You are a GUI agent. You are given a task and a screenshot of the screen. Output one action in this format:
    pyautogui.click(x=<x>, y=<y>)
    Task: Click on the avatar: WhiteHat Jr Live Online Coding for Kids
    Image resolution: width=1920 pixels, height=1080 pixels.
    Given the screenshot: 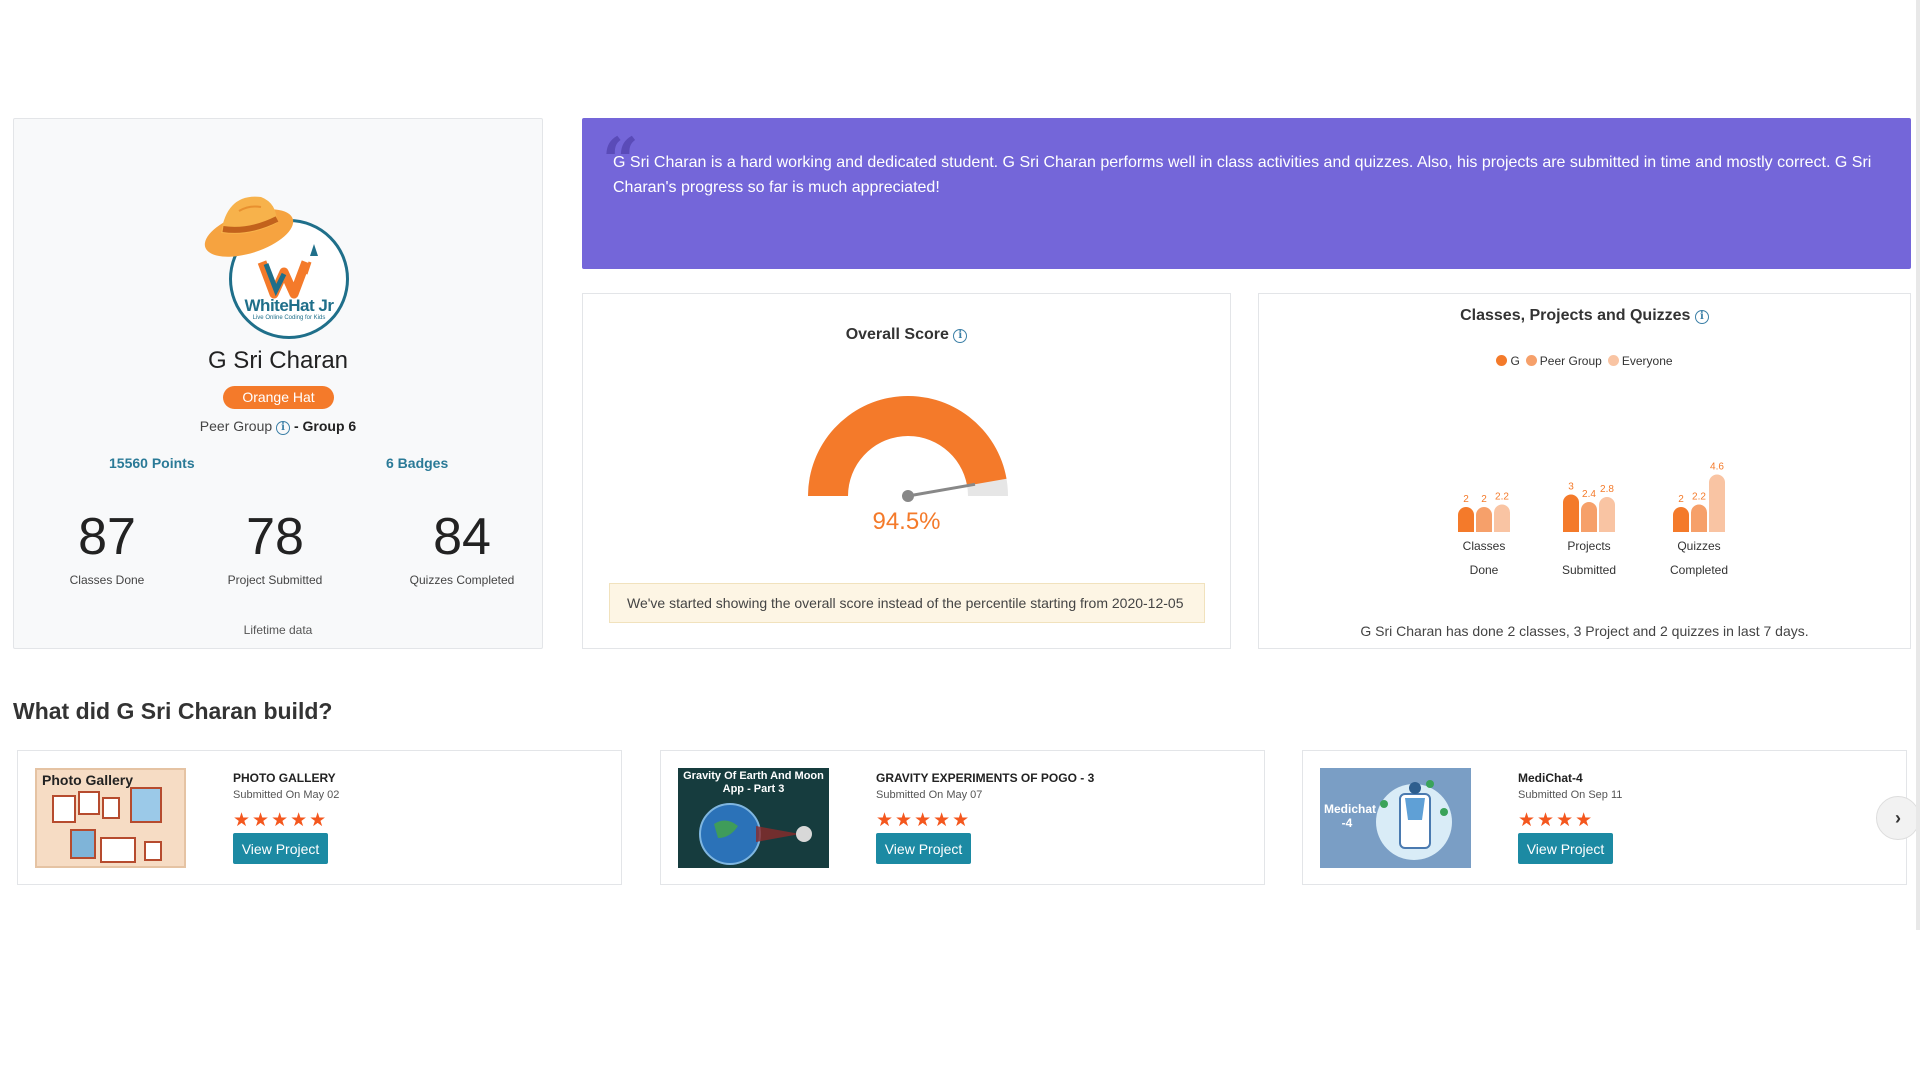 What is the action you would take?
    pyautogui.click(x=274, y=260)
    